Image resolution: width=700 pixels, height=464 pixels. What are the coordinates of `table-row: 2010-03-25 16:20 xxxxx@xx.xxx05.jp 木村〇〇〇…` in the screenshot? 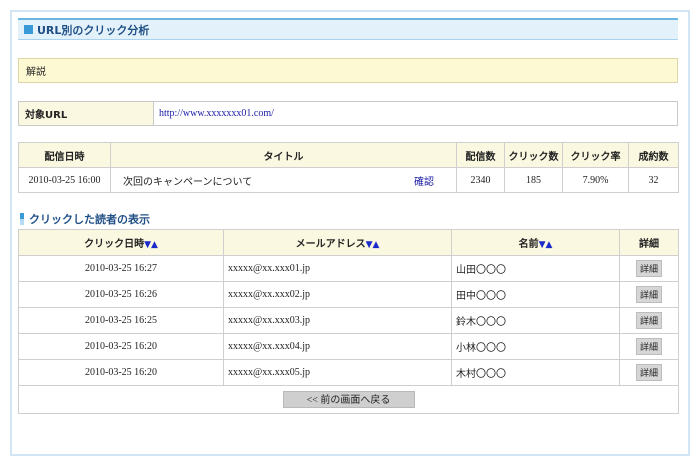 It's located at (348, 372).